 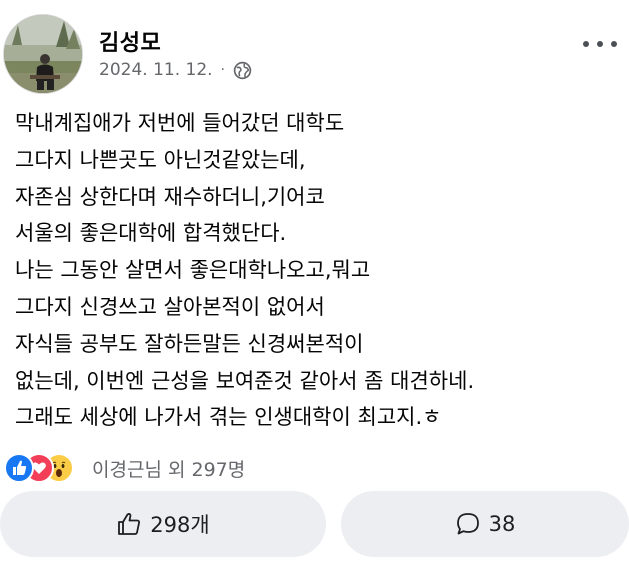 I want to click on reactions-bar: 이경근님 외 297명, so click(x=124, y=468).